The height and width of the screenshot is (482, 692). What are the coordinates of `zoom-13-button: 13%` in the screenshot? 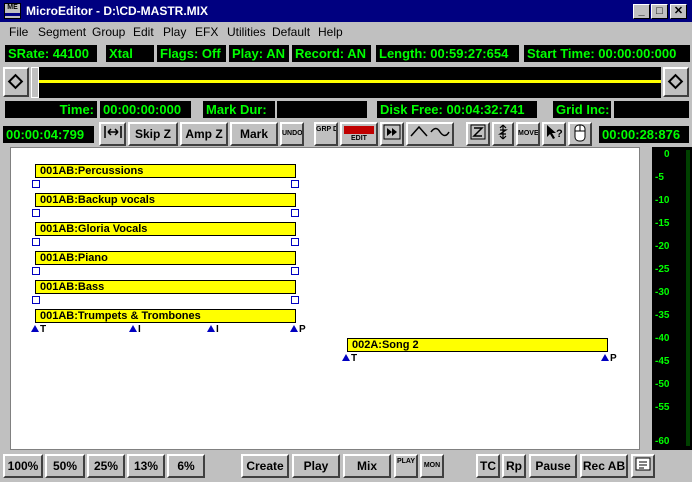 It's located at (146, 466).